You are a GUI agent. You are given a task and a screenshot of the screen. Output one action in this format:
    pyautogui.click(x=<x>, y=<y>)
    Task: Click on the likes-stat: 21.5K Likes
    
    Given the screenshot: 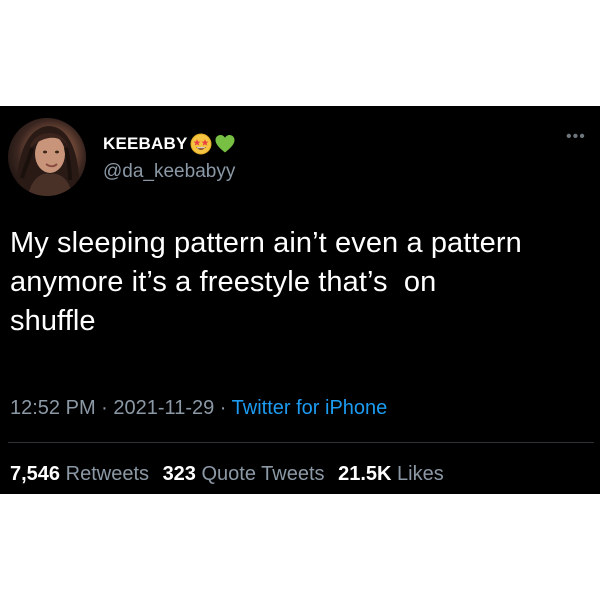 What is the action you would take?
    pyautogui.click(x=391, y=474)
    